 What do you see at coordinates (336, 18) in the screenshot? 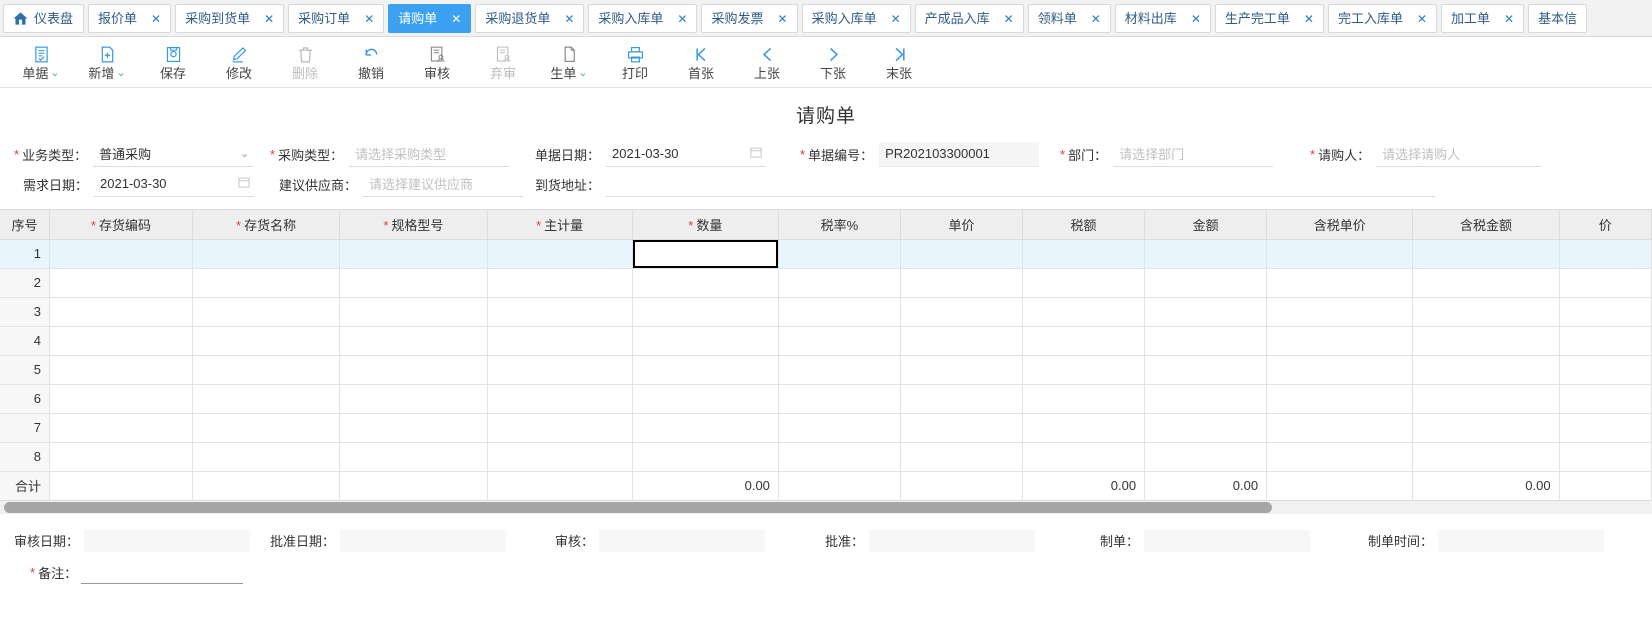
I see `tab-3: 采购订单 ✕` at bounding box center [336, 18].